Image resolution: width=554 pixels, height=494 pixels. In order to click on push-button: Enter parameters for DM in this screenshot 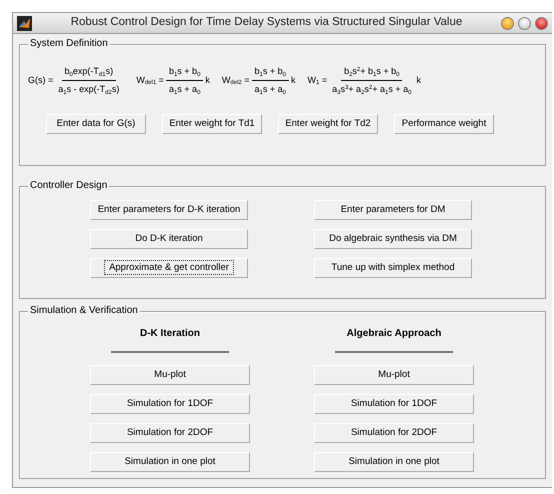, I will do `click(393, 210)`.